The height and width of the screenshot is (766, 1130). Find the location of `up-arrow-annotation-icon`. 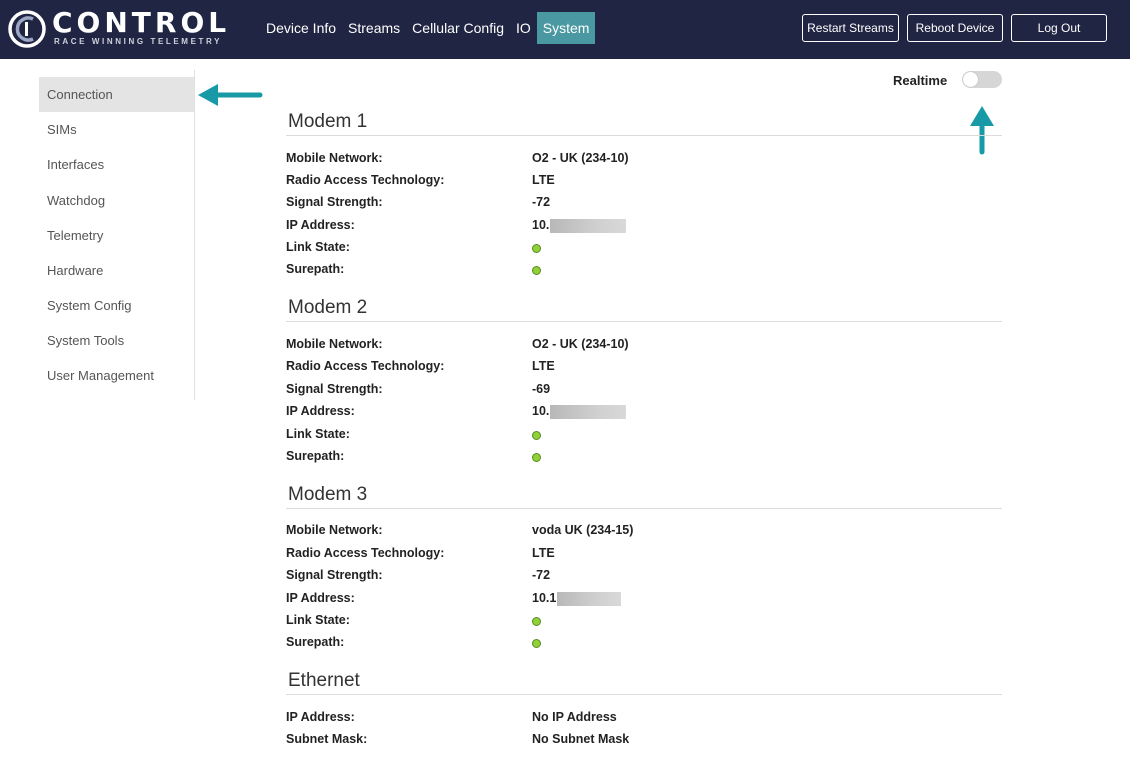

up-arrow-annotation-icon is located at coordinates (982, 130).